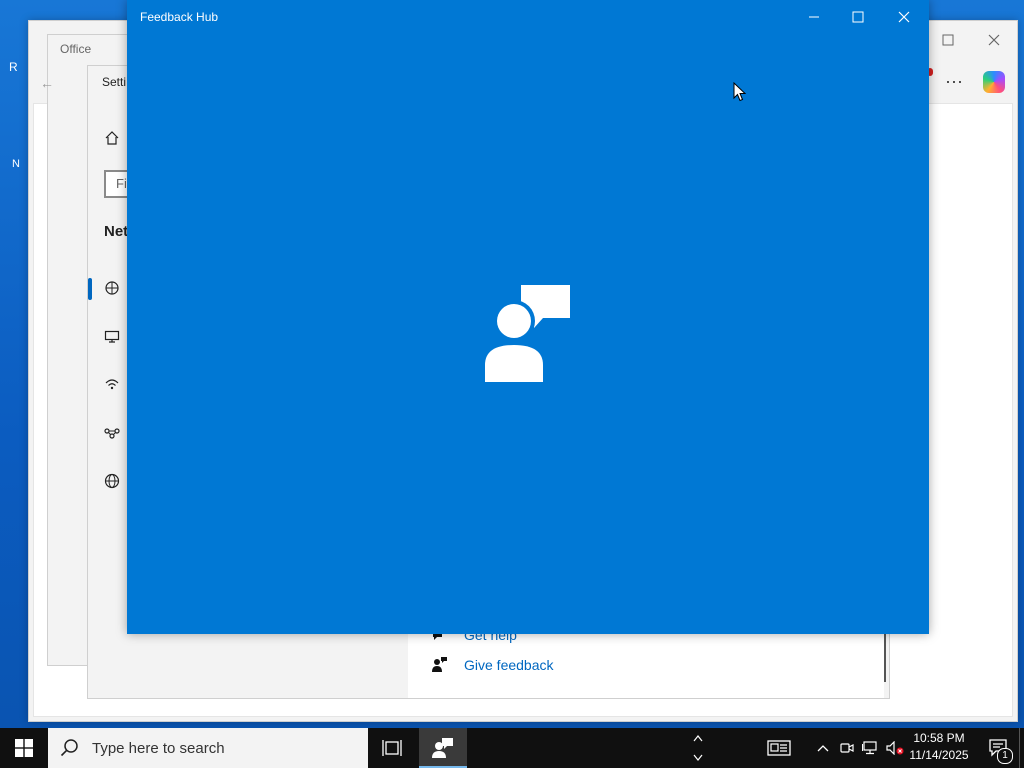  Describe the element at coordinates (13, 67) in the screenshot. I see `desktop-icon-label: R` at that location.